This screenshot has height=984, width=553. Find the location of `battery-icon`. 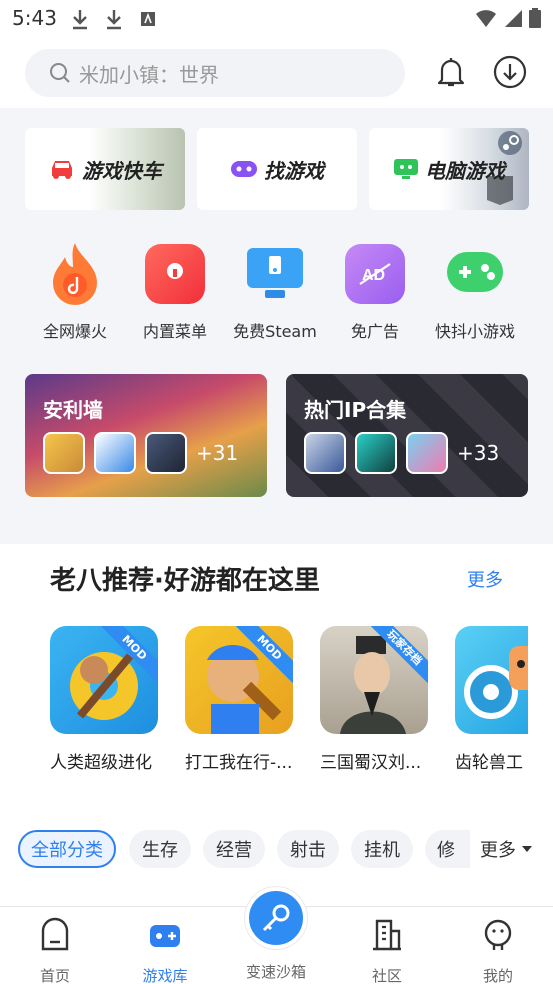

battery-icon is located at coordinates (535, 18).